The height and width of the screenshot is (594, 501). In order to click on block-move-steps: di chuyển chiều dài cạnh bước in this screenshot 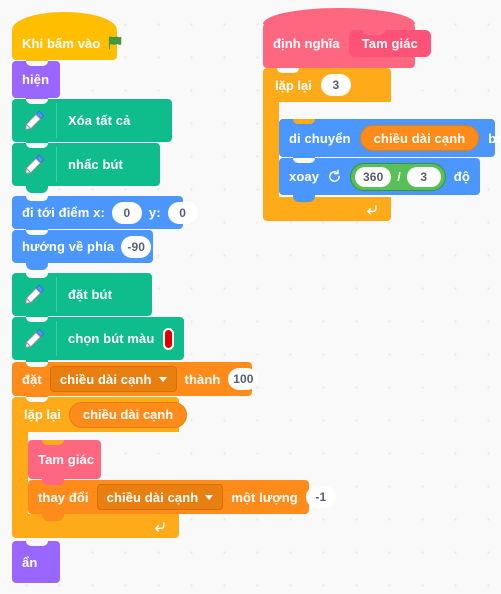, I will do `click(390, 141)`.